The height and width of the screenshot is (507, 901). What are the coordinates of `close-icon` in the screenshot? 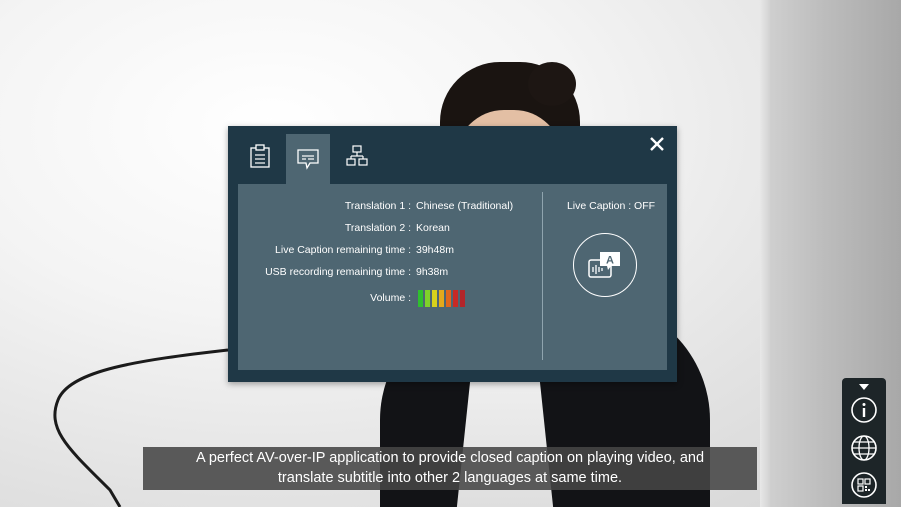 It's located at (657, 144).